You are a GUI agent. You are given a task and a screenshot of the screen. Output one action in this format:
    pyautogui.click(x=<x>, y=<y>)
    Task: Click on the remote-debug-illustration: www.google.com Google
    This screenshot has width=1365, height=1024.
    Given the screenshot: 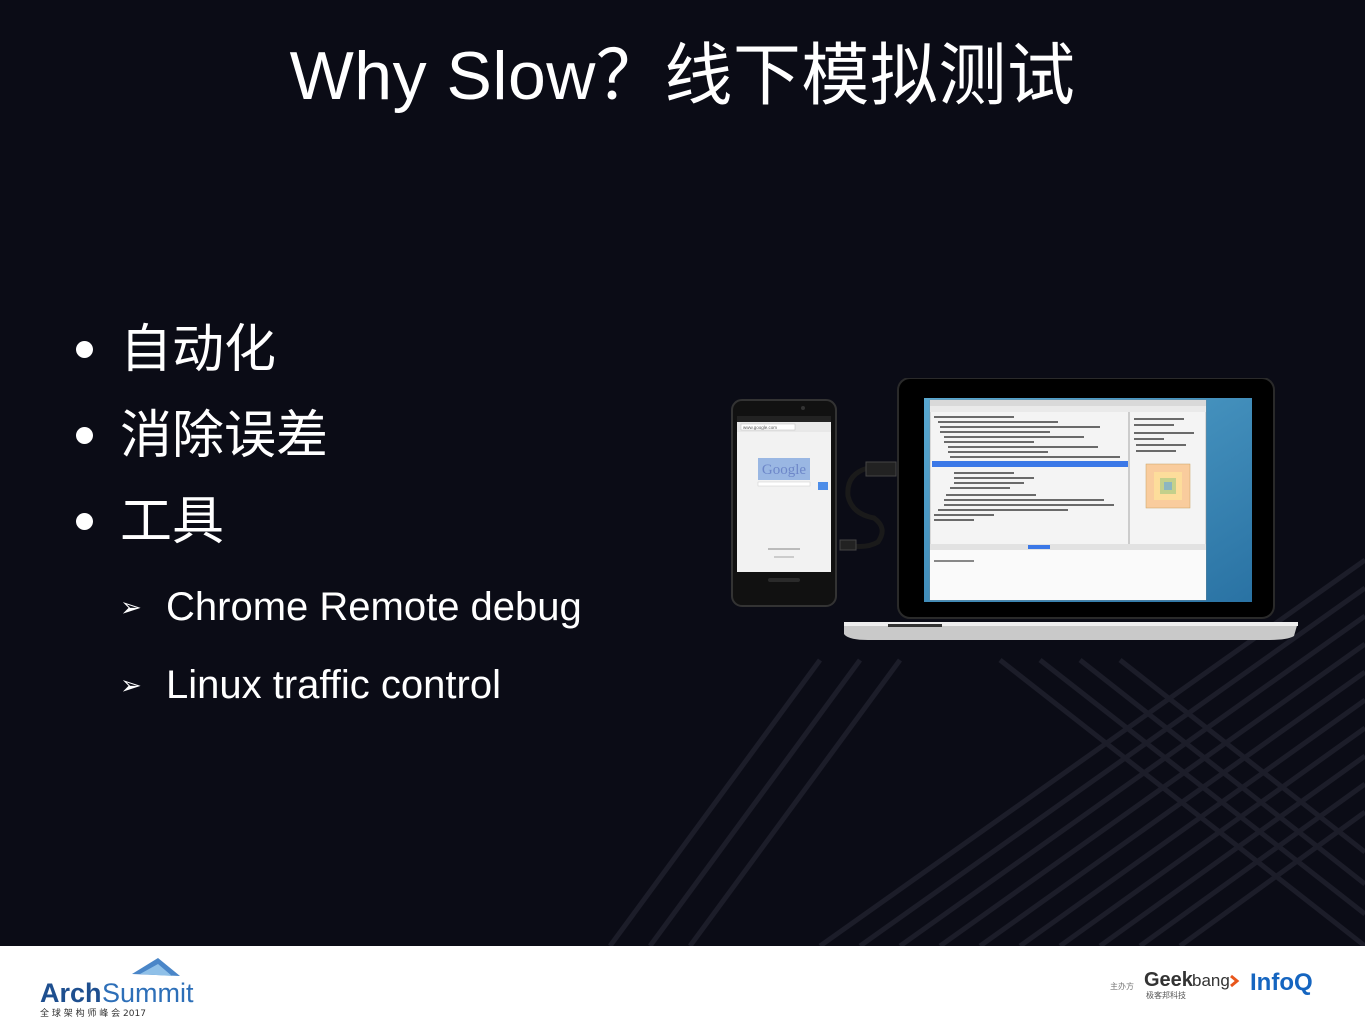 What is the action you would take?
    pyautogui.click(x=1014, y=509)
    